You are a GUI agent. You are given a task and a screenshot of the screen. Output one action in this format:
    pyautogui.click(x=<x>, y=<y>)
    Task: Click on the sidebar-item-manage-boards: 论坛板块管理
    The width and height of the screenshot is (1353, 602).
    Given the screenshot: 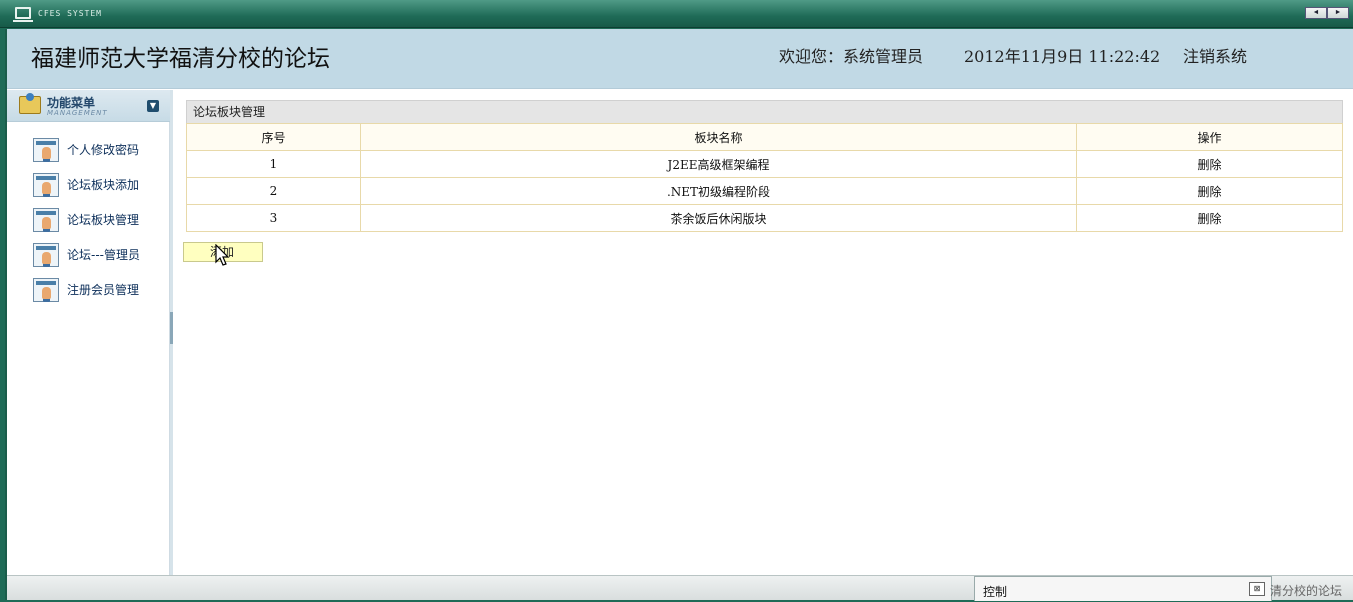 What is the action you would take?
    pyautogui.click(x=88, y=219)
    